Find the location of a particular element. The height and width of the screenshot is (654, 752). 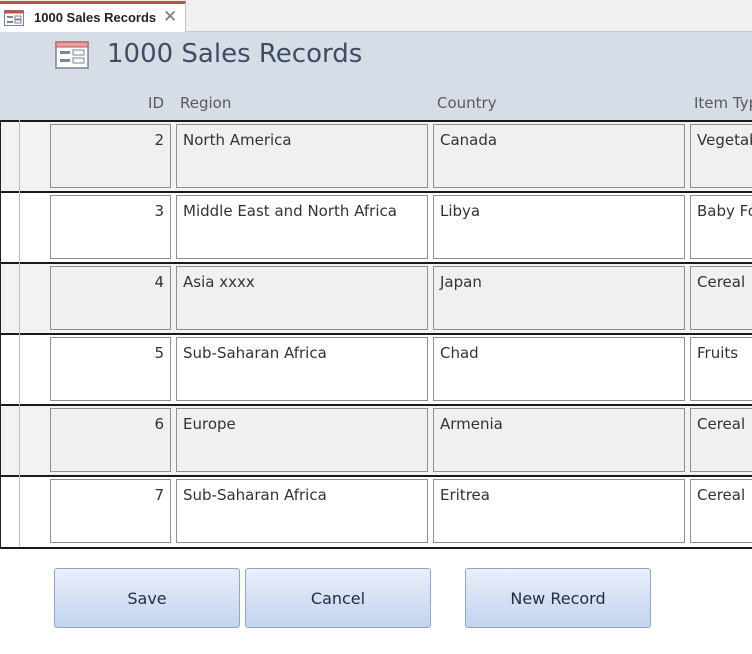

country-field: Libya is located at coordinates (559, 227).